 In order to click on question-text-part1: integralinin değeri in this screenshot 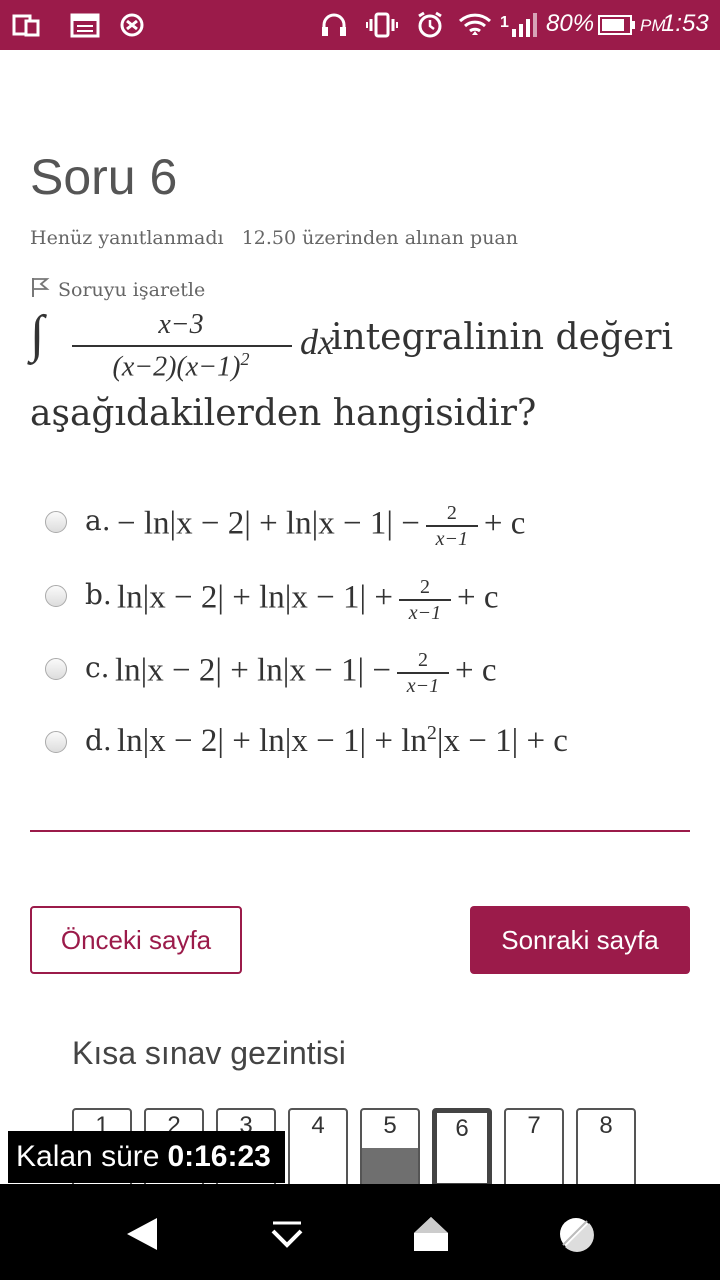, I will do `click(502, 337)`.